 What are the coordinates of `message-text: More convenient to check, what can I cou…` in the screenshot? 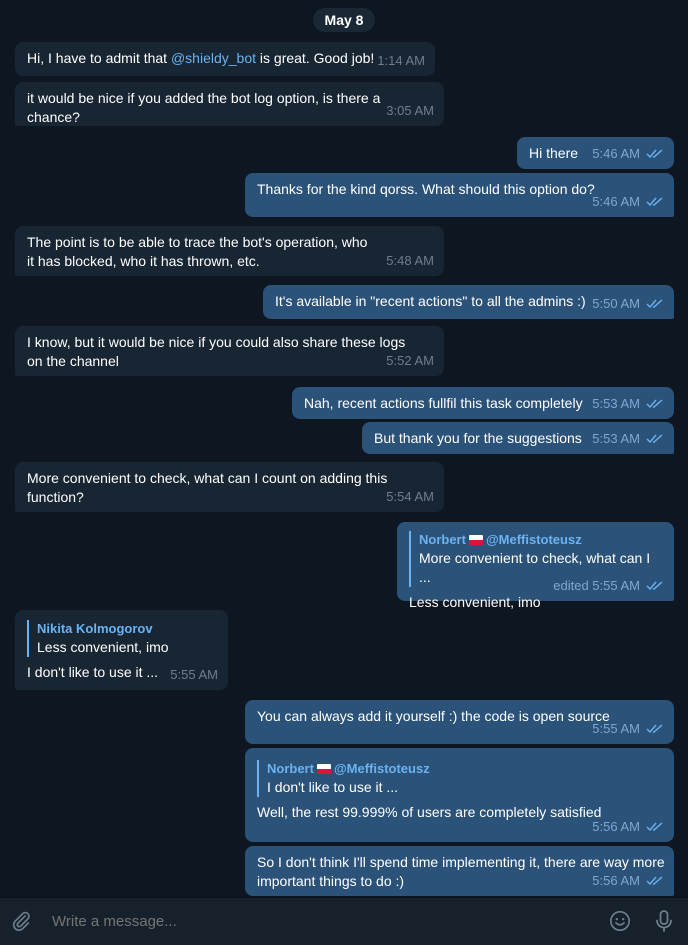 It's located at (207, 487).